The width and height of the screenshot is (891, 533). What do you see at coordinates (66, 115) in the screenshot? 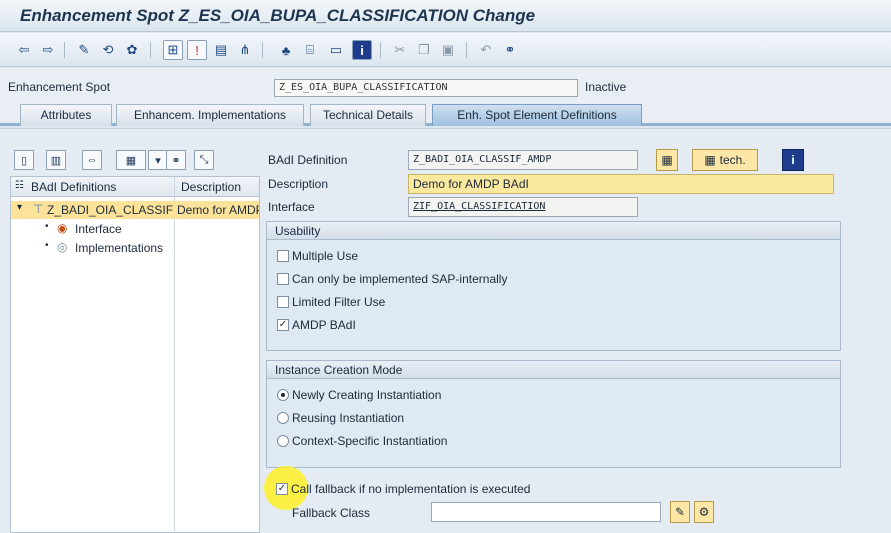
I see `tab-attributes: Attributes` at bounding box center [66, 115].